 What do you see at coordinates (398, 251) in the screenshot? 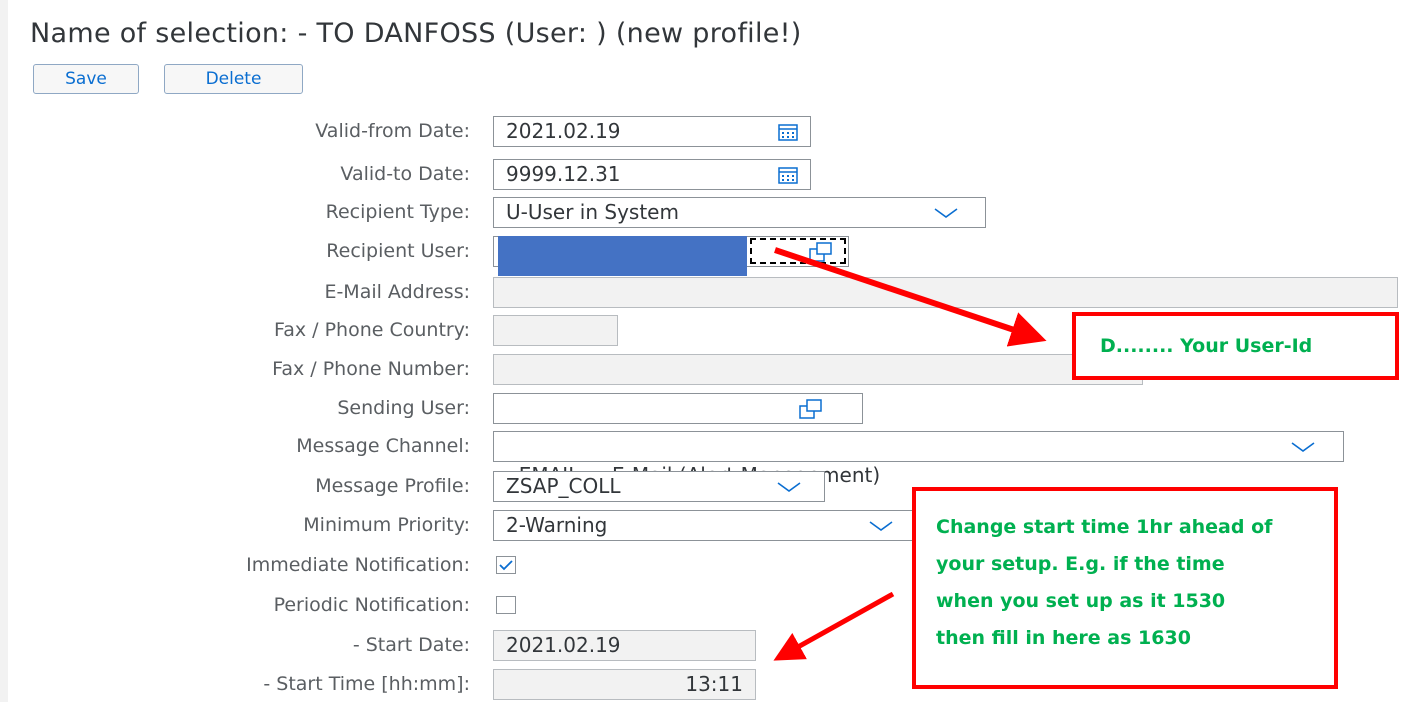
I see `recipient-user-label: Recipient User:` at bounding box center [398, 251].